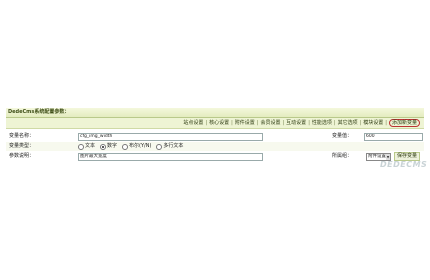  I want to click on tab-attachment: 附件设置, so click(245, 124).